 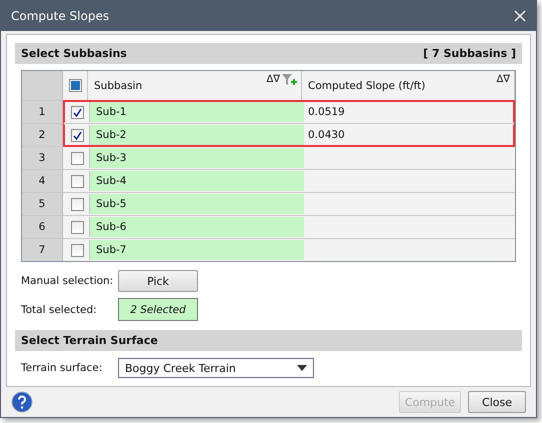 I want to click on table-cell: Sub-1, so click(x=197, y=112).